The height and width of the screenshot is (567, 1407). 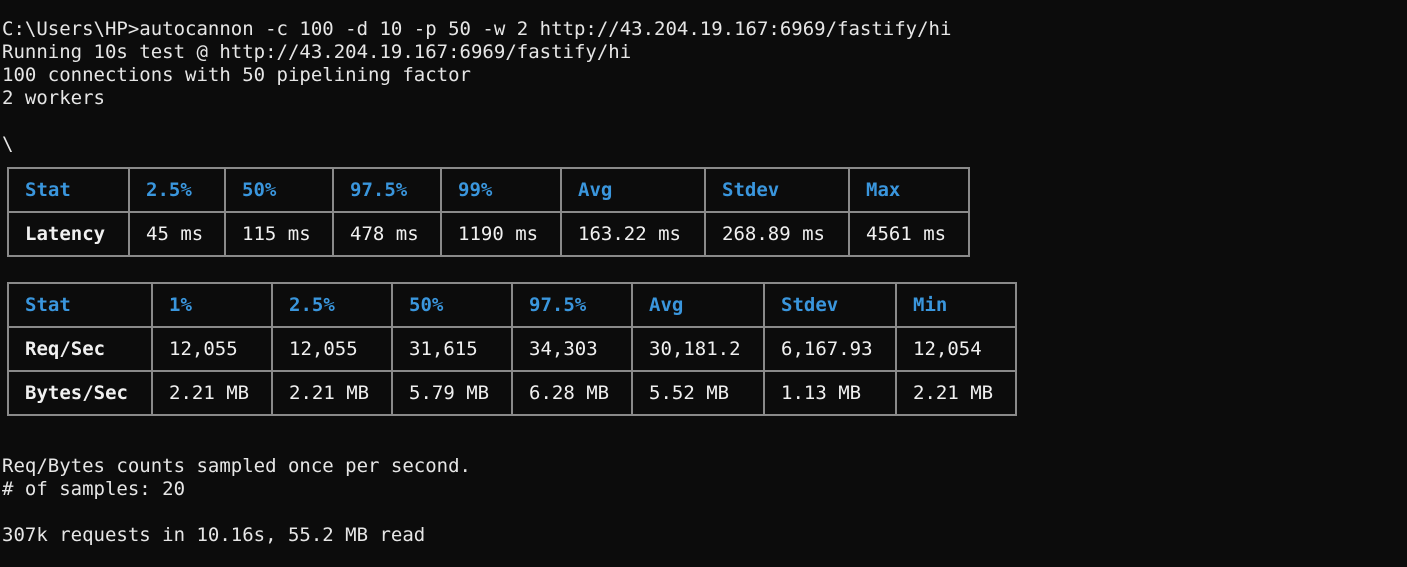 What do you see at coordinates (8, 144) in the screenshot?
I see `spinner-char: \` at bounding box center [8, 144].